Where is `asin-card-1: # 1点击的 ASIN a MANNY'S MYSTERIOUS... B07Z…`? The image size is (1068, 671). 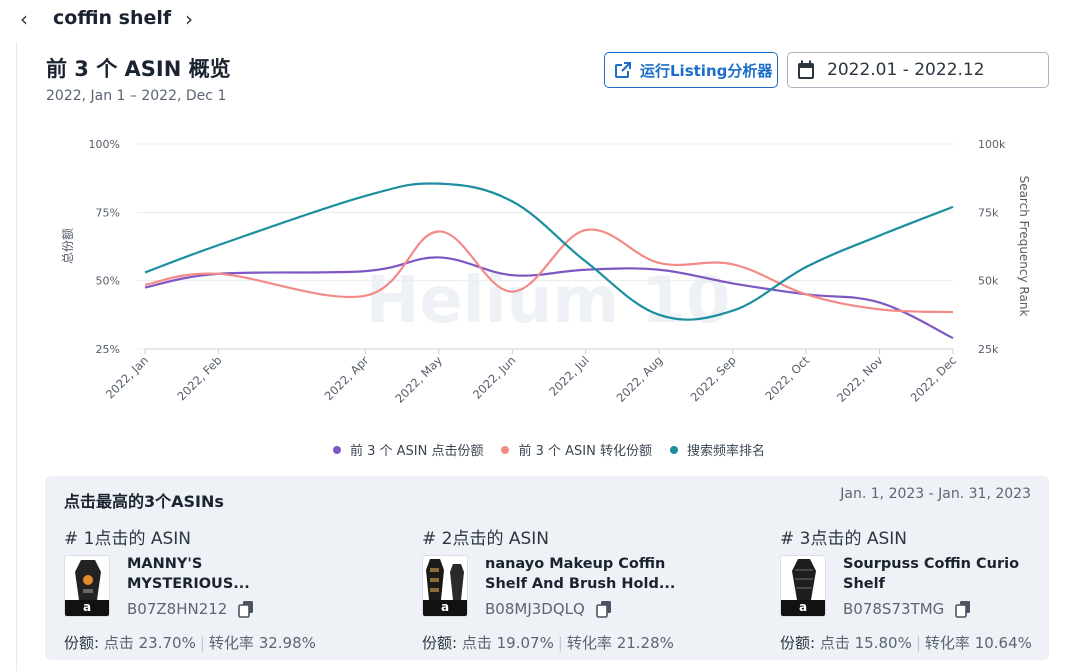
asin-card-1: # 1点击的 ASIN a MANNY'S MYSTERIOUS... B07Z… is located at coordinates (234, 589).